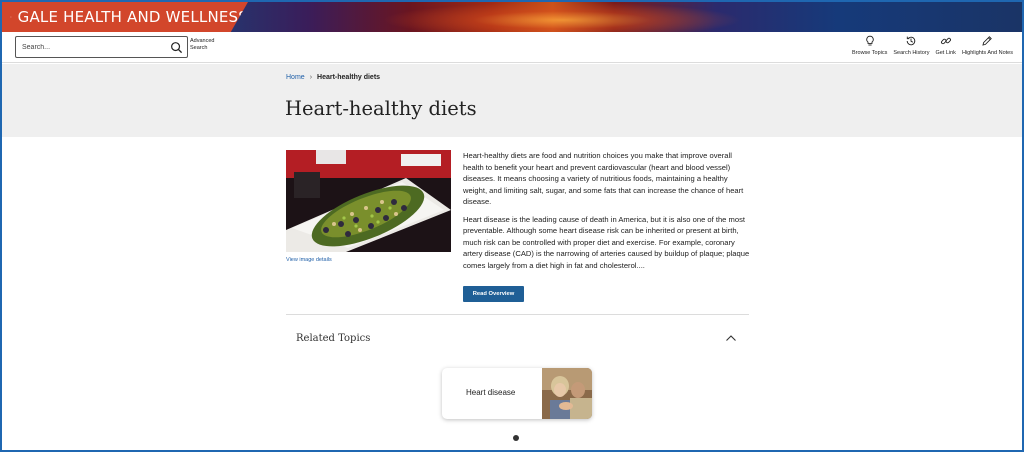 This screenshot has width=1024, height=452. What do you see at coordinates (945, 53) in the screenshot?
I see `get-link-label: Get Link` at bounding box center [945, 53].